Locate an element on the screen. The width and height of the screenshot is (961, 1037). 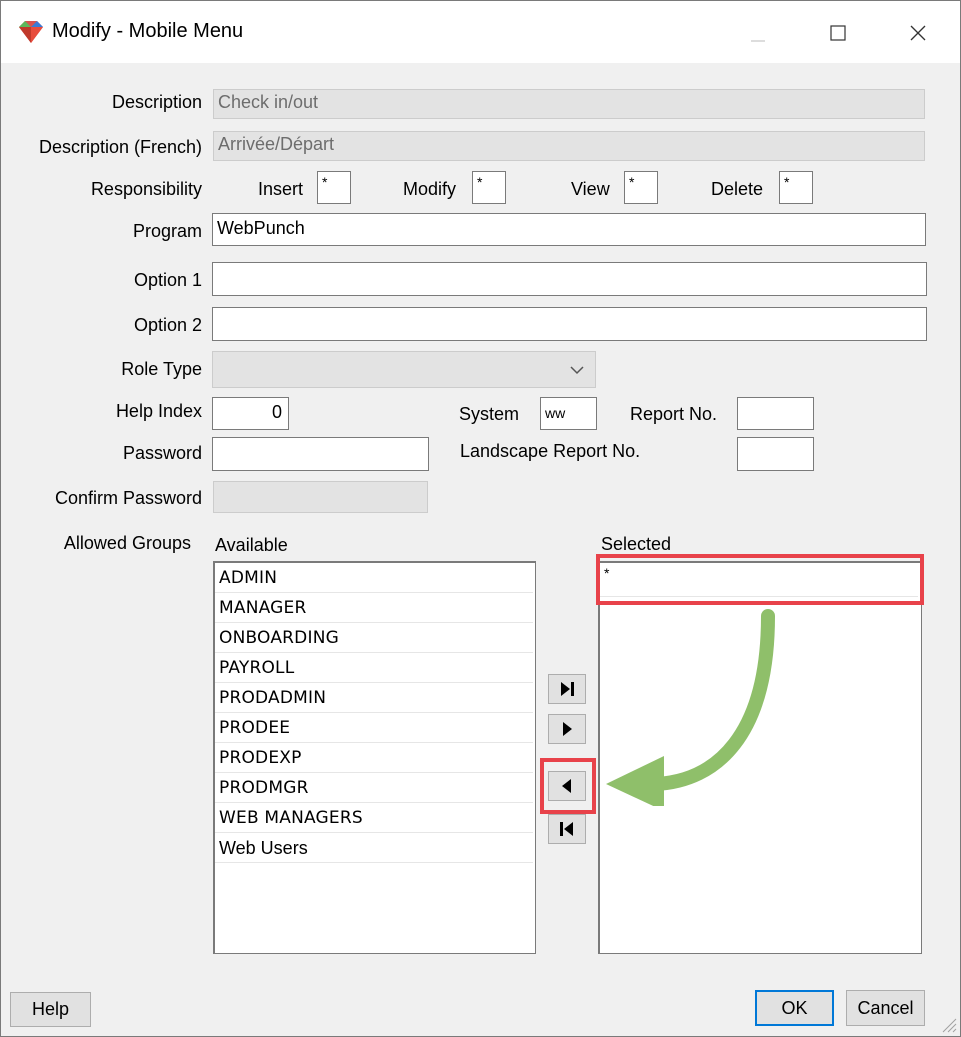
minimize-button is located at coordinates (758, 33).